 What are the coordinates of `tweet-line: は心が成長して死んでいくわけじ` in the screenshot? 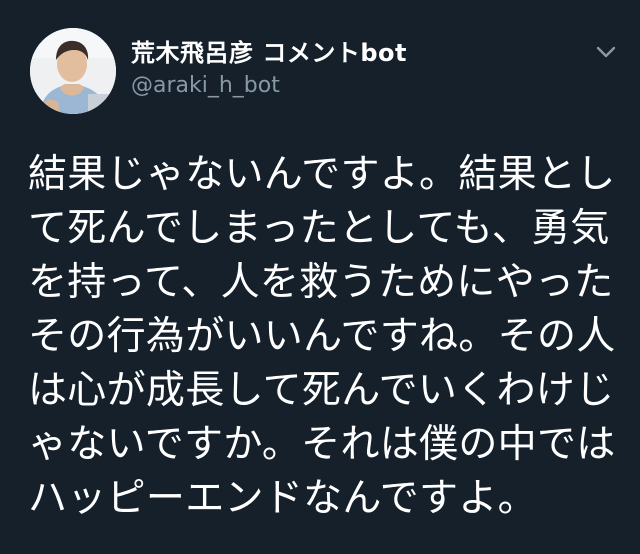 It's located at (321, 390).